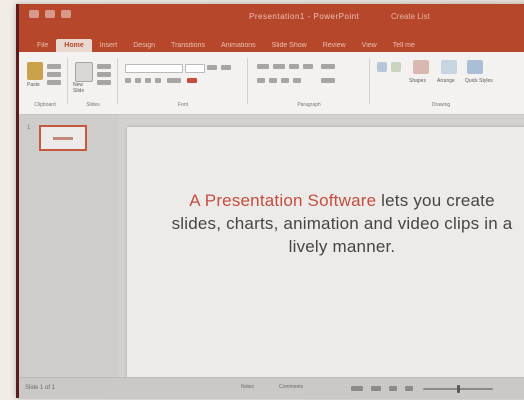 The height and width of the screenshot is (400, 524). What do you see at coordinates (334, 45) in the screenshot?
I see `tab-review: Review` at bounding box center [334, 45].